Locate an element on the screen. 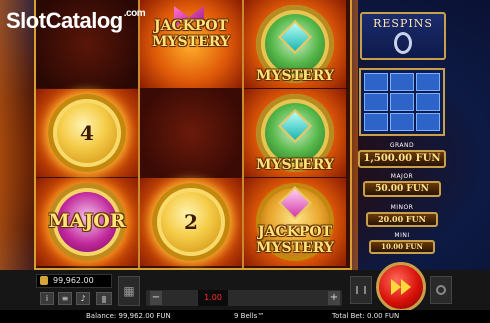 Image resolution: width=490 pixels, height=323 pixels. jackpot-value: 50.00 FUN is located at coordinates (402, 189).